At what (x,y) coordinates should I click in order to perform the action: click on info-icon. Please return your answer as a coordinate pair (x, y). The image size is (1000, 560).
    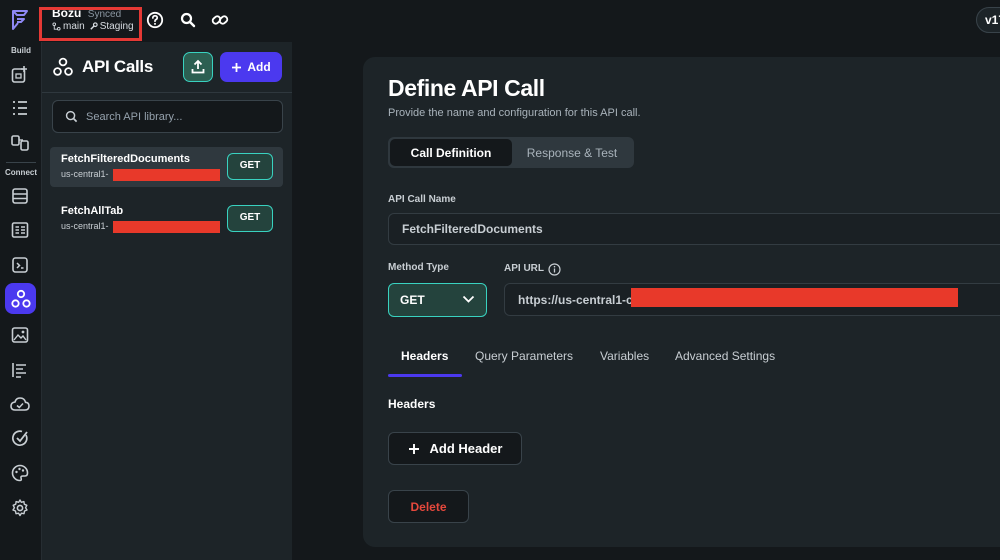
    Looking at the image, I should click on (554, 269).